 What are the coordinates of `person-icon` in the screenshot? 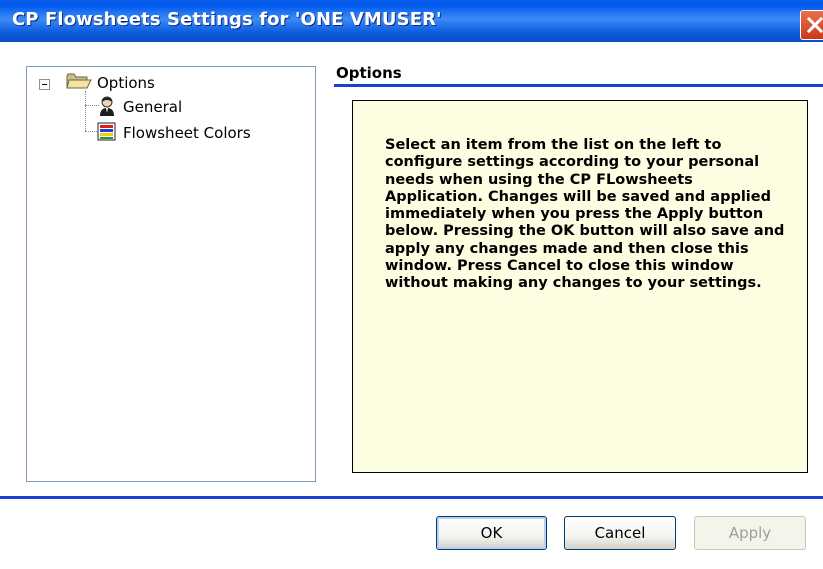 It's located at (107, 106).